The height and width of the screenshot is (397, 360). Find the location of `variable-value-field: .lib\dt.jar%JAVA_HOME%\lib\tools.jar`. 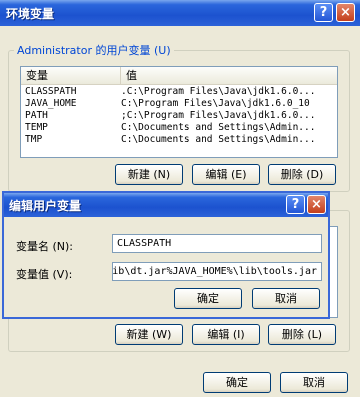

variable-value-field: .lib\dt.jar%JAVA_HOME%\lib\tools.jar is located at coordinates (217, 271).